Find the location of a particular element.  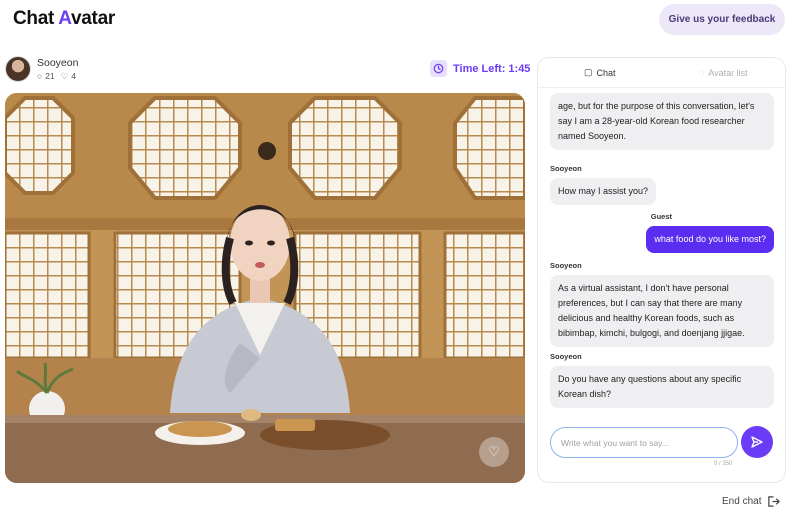

send-button is located at coordinates (757, 442).